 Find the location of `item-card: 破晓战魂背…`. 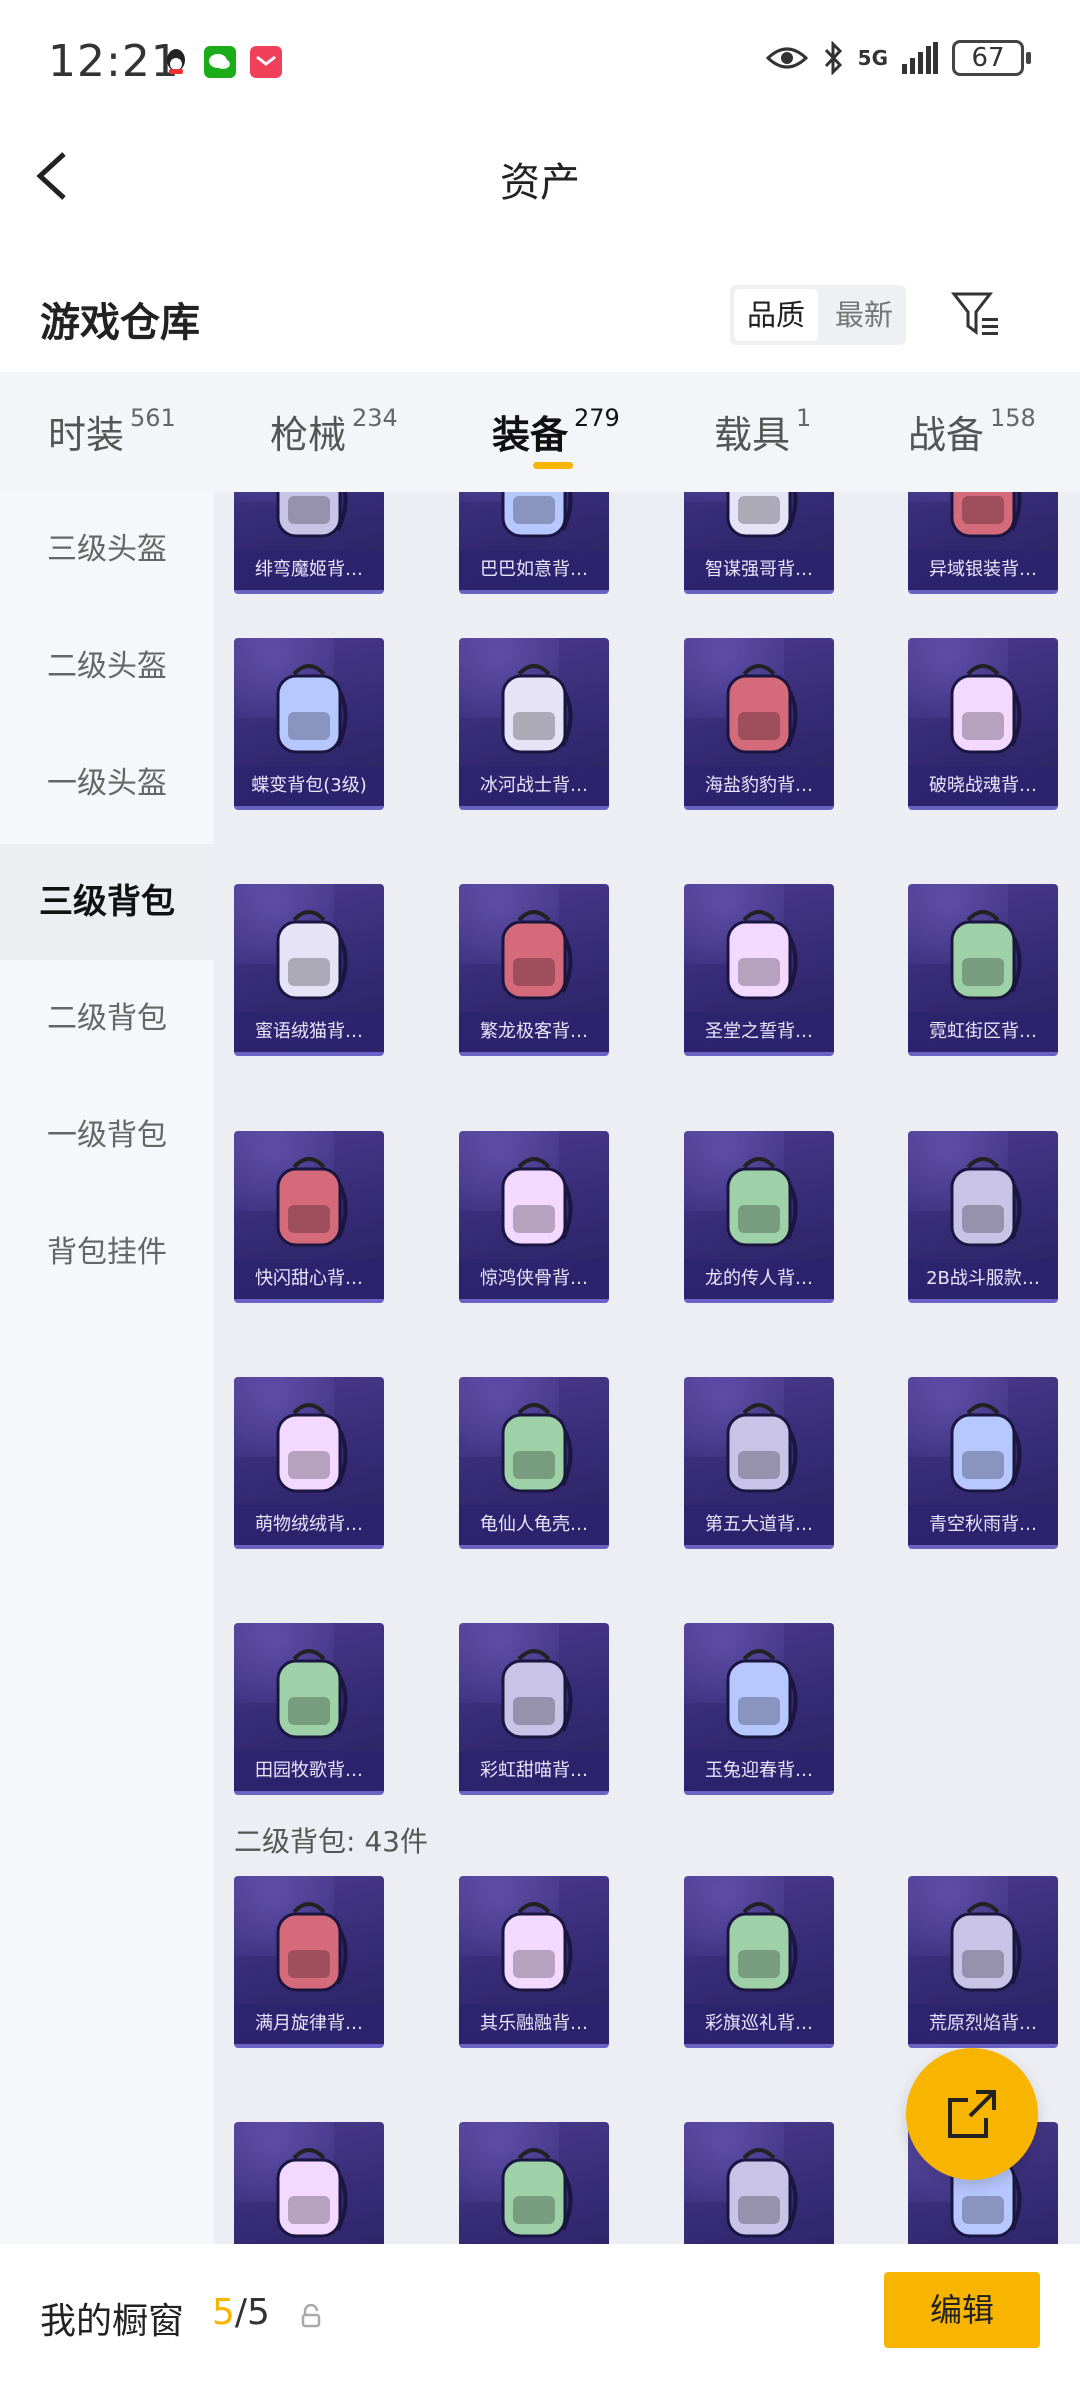

item-card: 破晓战魂背… is located at coordinates (983, 724).